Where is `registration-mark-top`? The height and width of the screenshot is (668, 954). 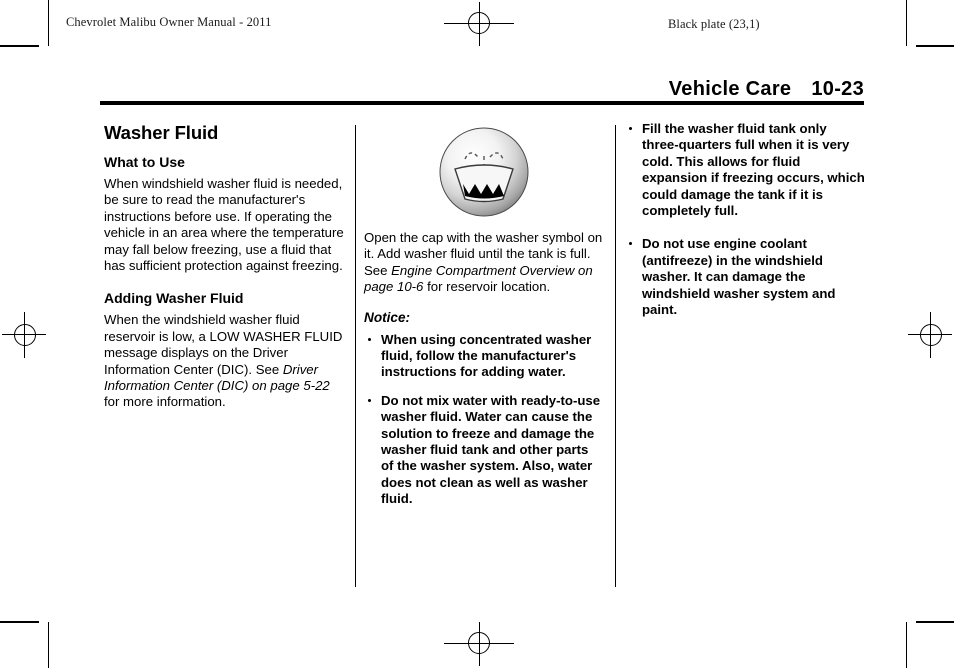 registration-mark-top is located at coordinates (479, 24).